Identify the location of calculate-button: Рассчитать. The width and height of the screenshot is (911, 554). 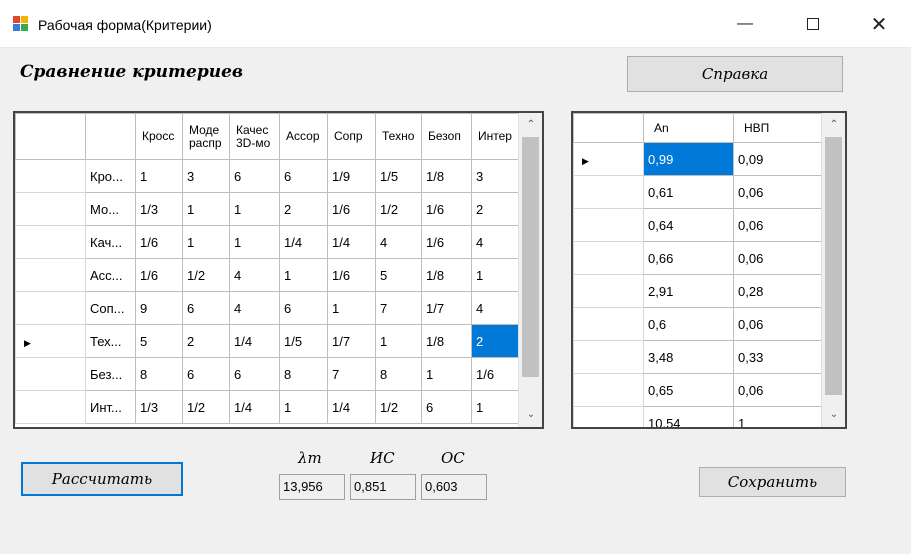
(102, 479).